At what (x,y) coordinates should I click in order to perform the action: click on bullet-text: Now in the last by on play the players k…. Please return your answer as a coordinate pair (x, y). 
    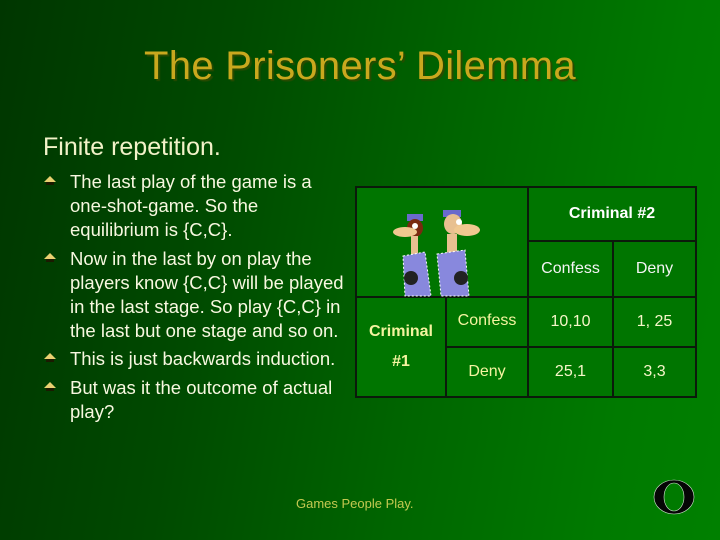
    Looking at the image, I should click on (207, 294).